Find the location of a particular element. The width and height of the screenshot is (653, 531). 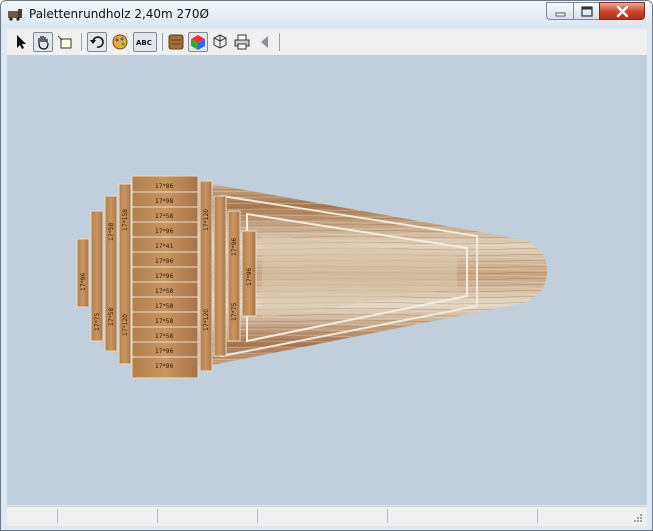

color-mode-button is located at coordinates (198, 42).